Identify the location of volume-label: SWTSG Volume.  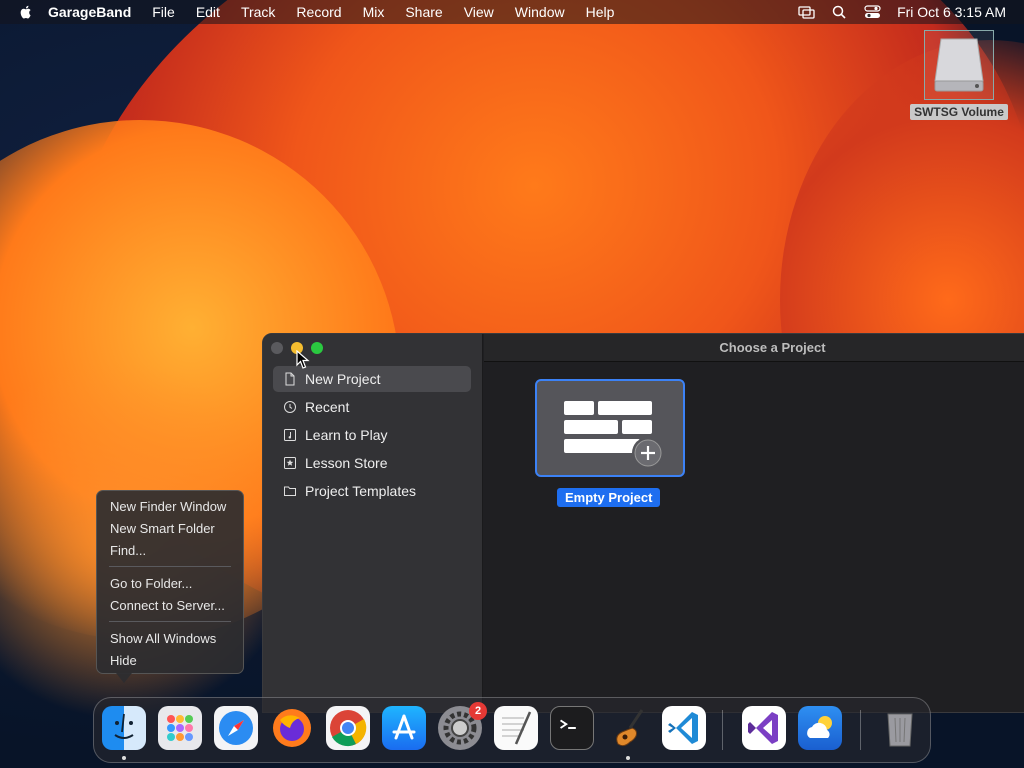
(959, 112).